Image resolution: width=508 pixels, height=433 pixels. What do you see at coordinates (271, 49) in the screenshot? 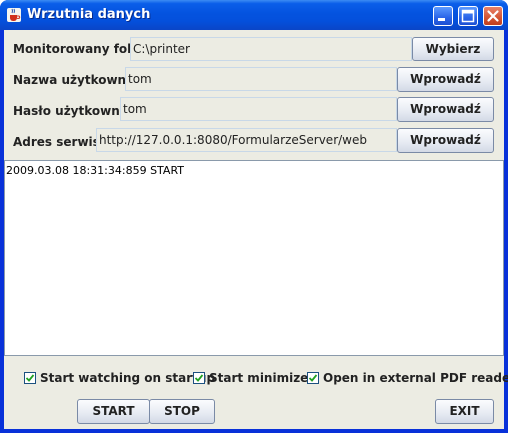
I see `folder-field: C:\printer` at bounding box center [271, 49].